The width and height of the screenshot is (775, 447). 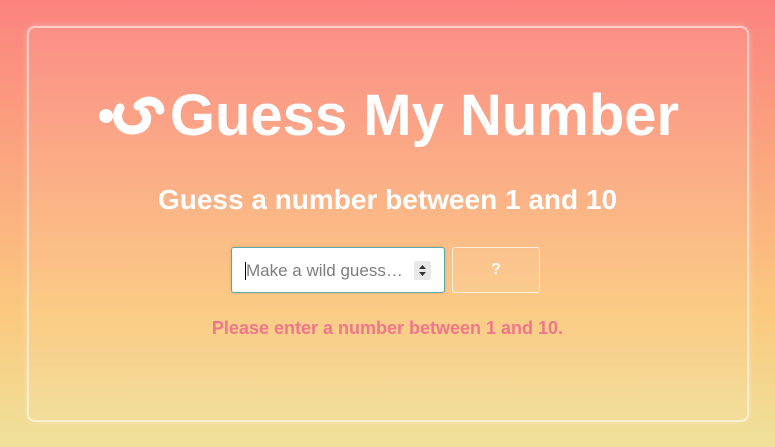 I want to click on header: Guess My Number, so click(x=387, y=116).